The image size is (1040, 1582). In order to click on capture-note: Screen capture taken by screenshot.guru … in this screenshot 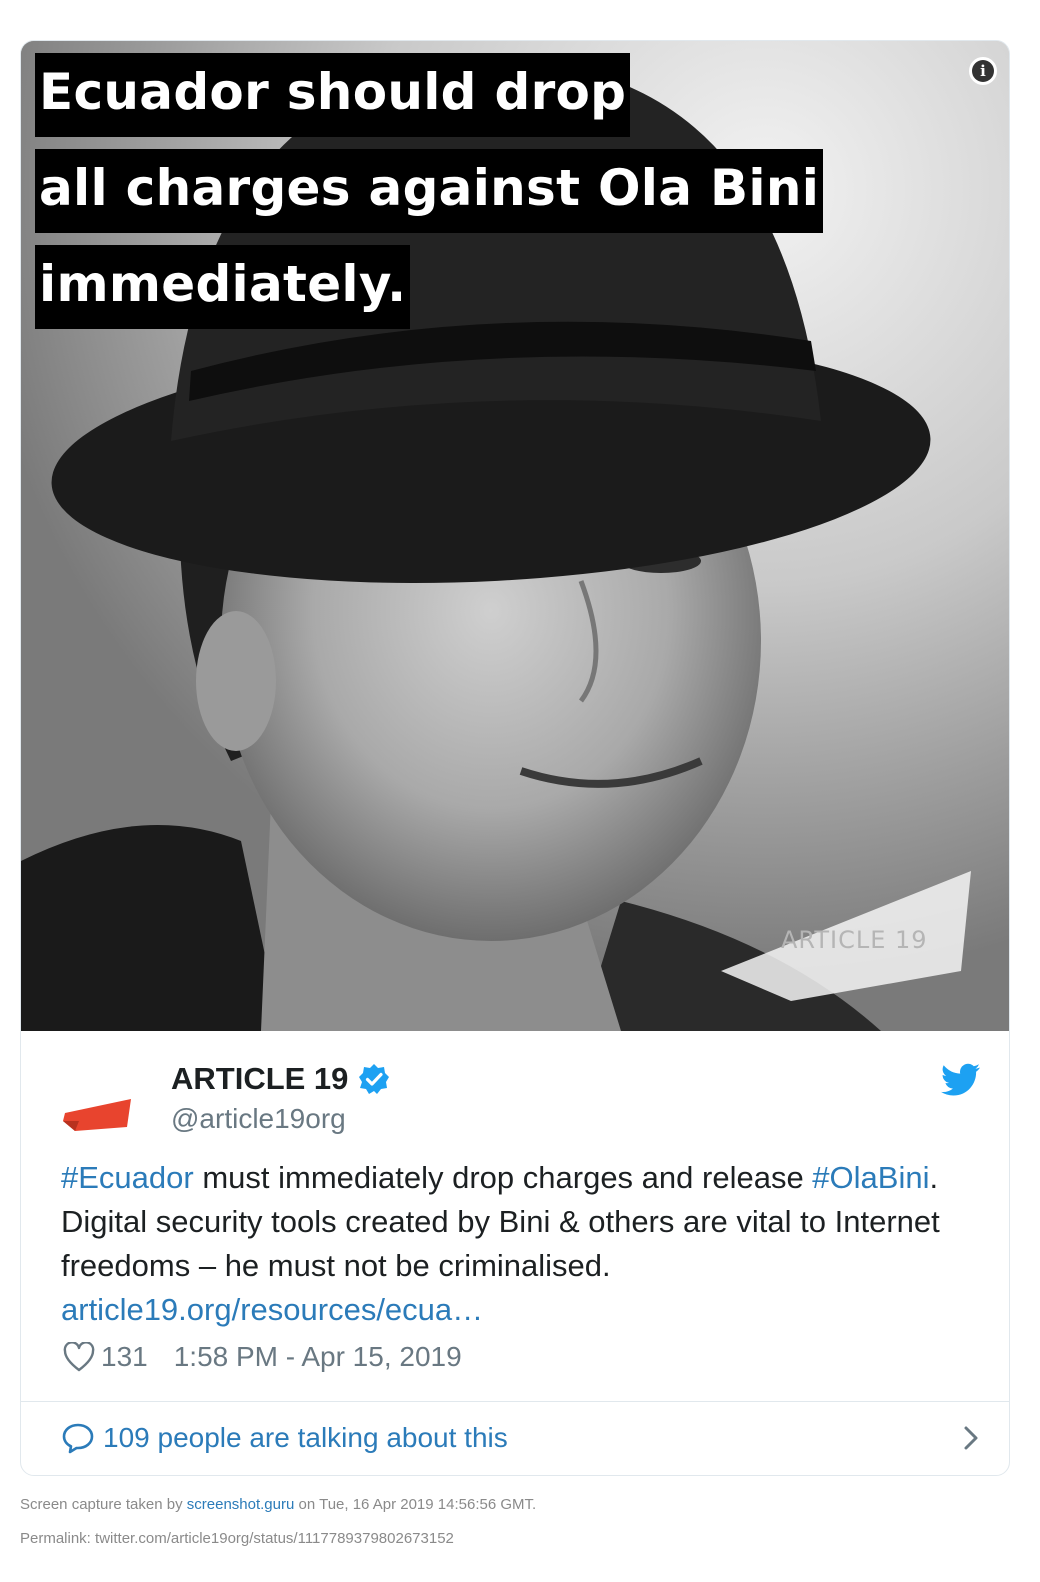, I will do `click(278, 1504)`.